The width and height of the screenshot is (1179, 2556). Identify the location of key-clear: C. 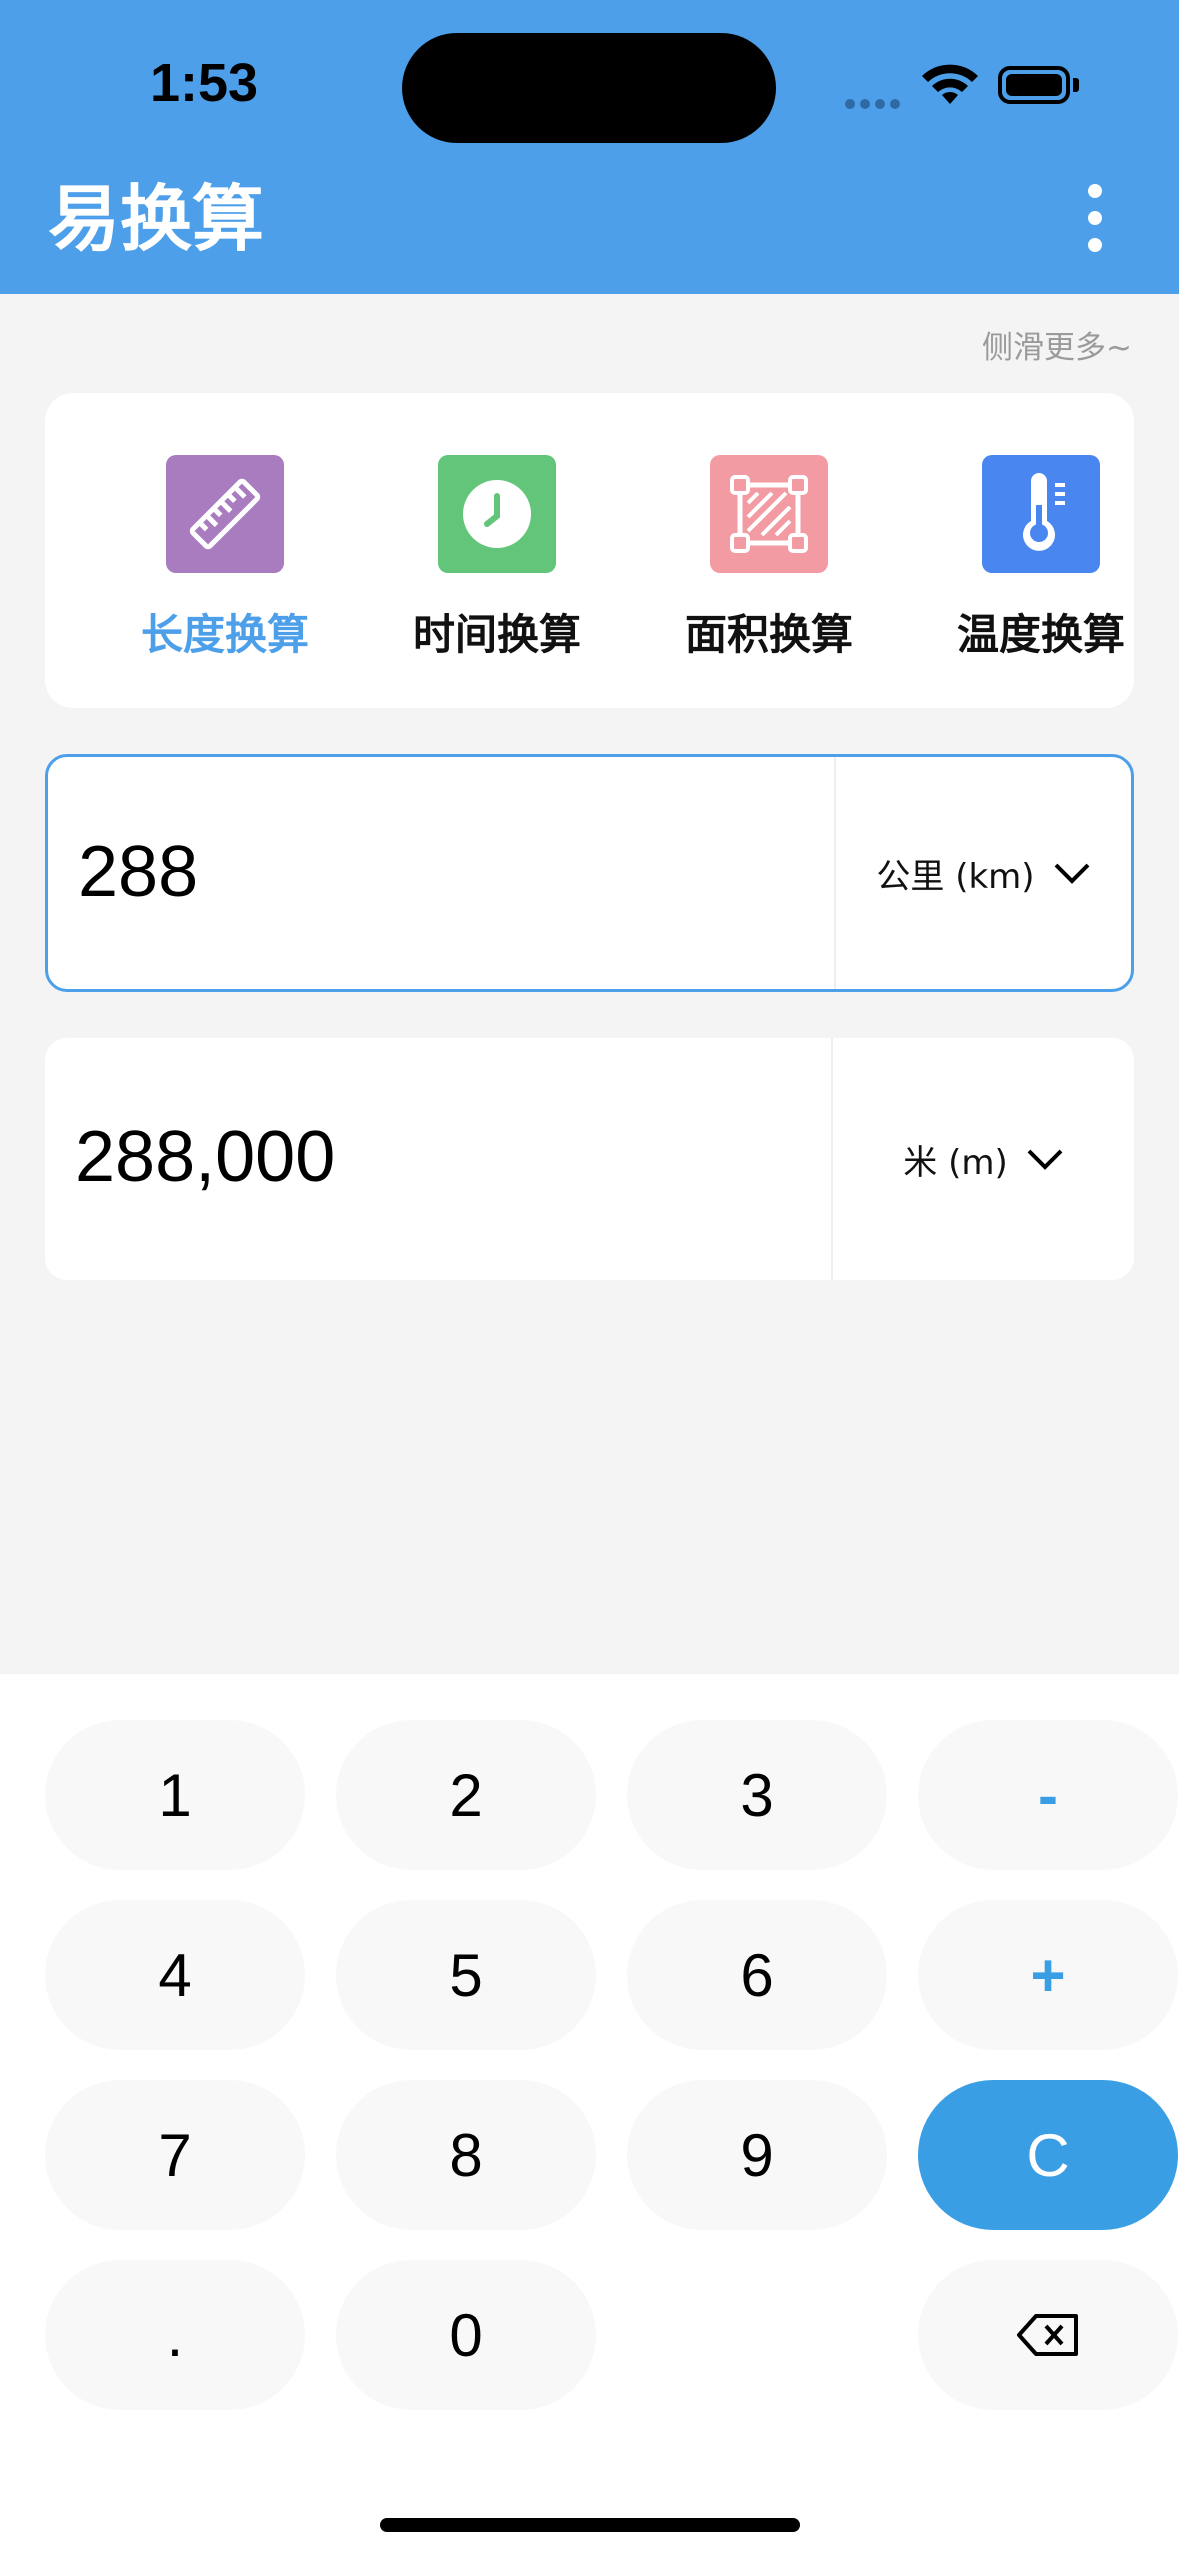
(1048, 2155).